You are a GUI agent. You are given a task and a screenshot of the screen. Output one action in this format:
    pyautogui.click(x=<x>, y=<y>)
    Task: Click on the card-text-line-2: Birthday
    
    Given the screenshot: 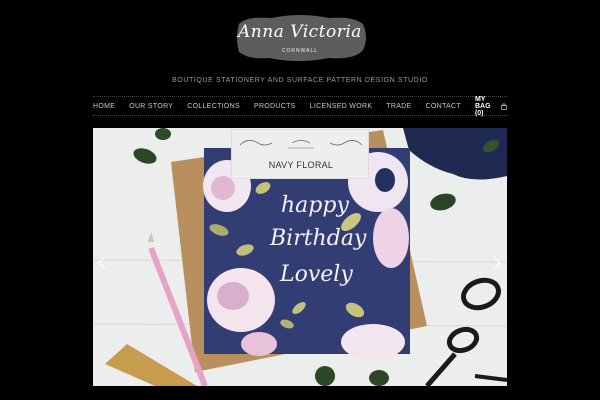 What is the action you would take?
    pyautogui.click(x=318, y=238)
    